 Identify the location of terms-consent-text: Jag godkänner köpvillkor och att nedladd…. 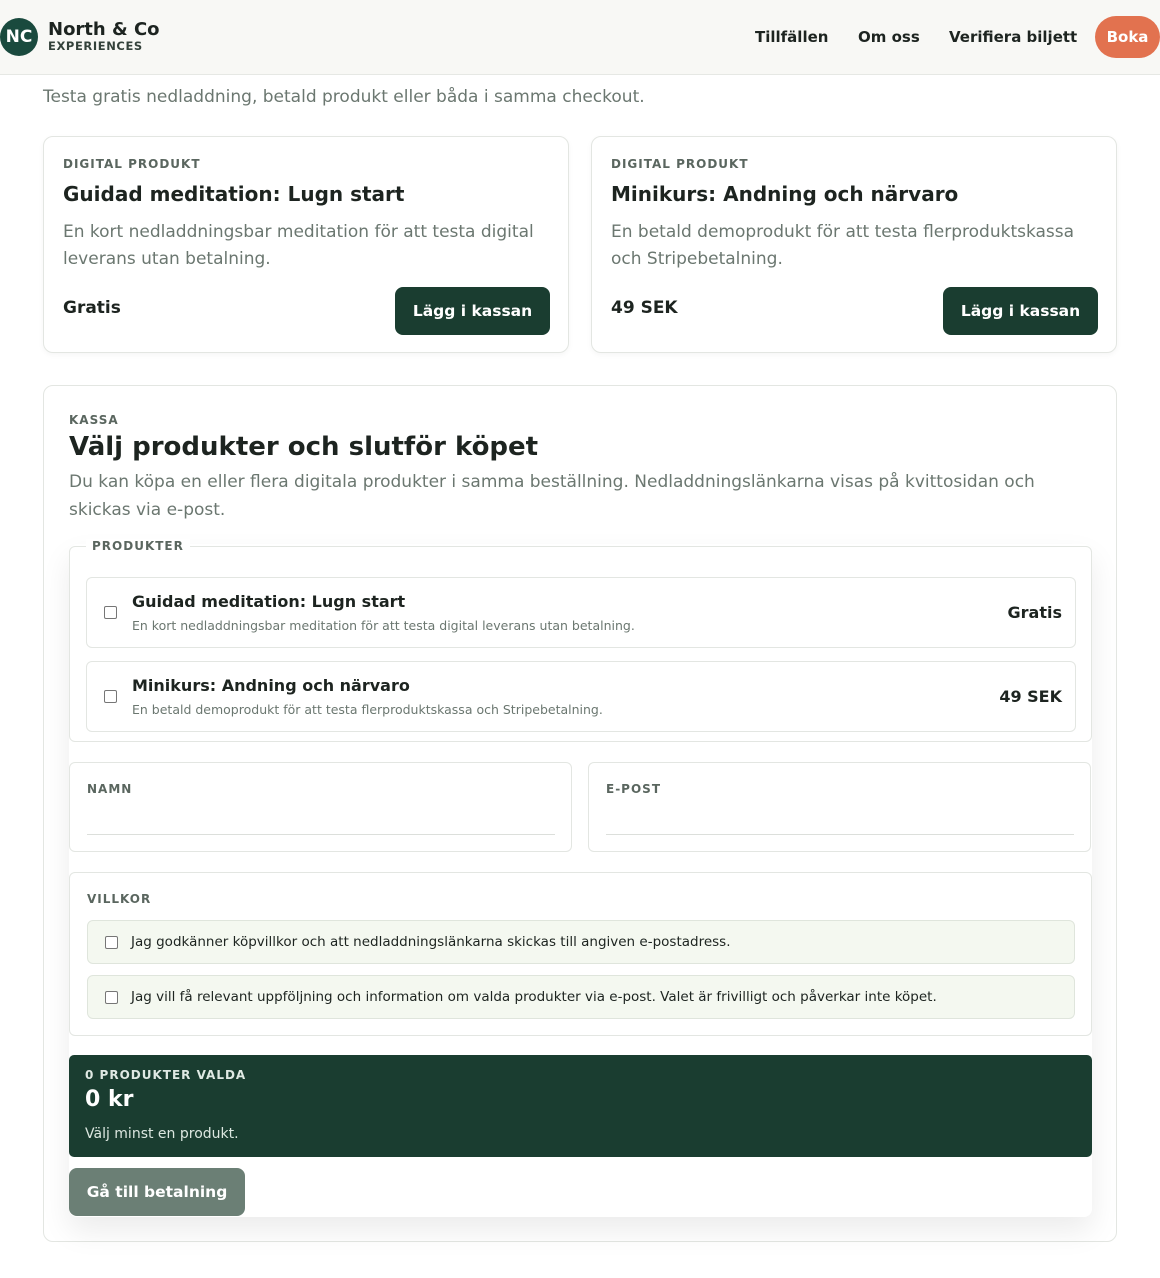
(431, 942).